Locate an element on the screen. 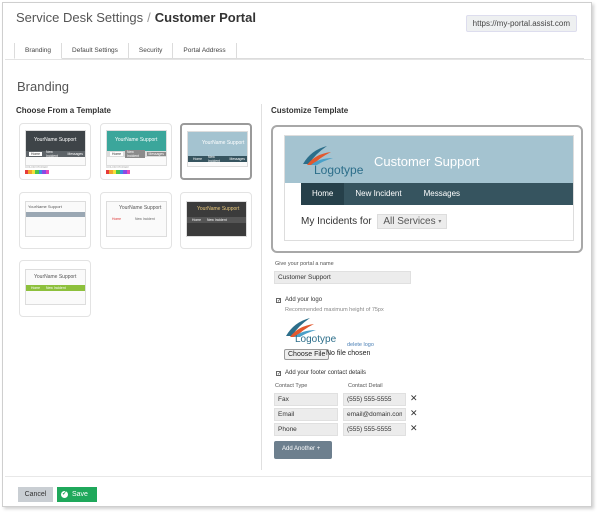 The width and height of the screenshot is (597, 512). template-card-6: YourName Support Home New Incident is located at coordinates (216, 220).